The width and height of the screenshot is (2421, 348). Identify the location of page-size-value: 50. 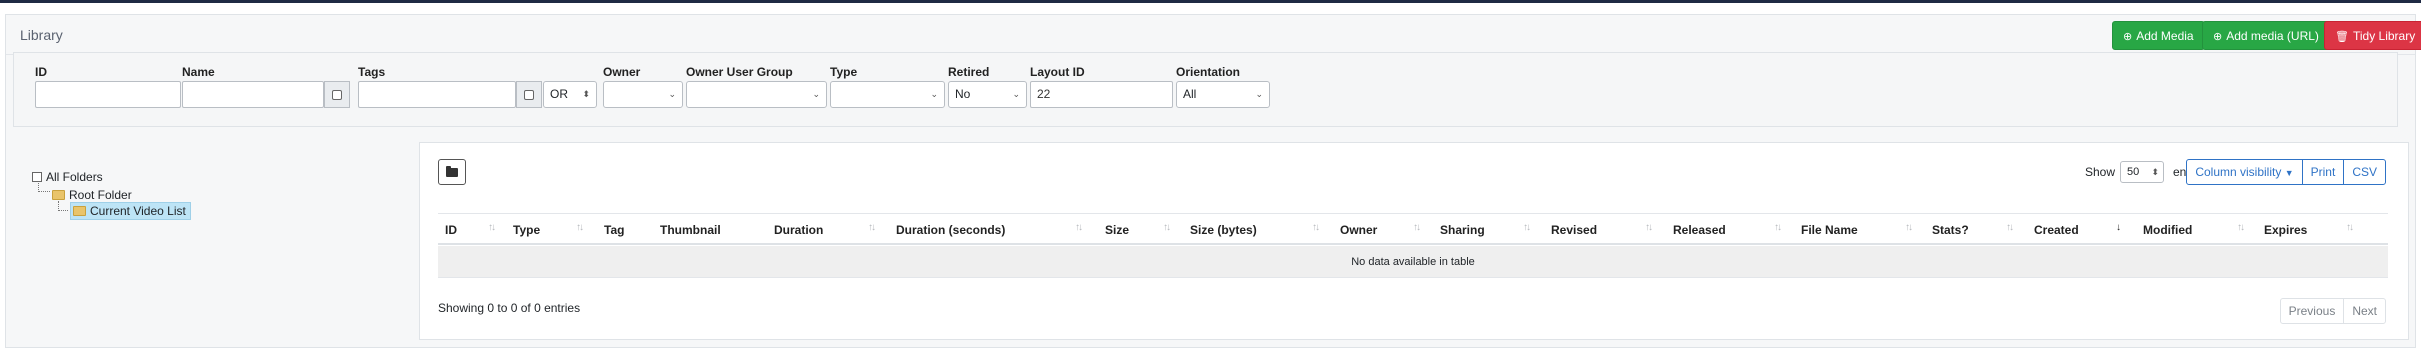
(2133, 172).